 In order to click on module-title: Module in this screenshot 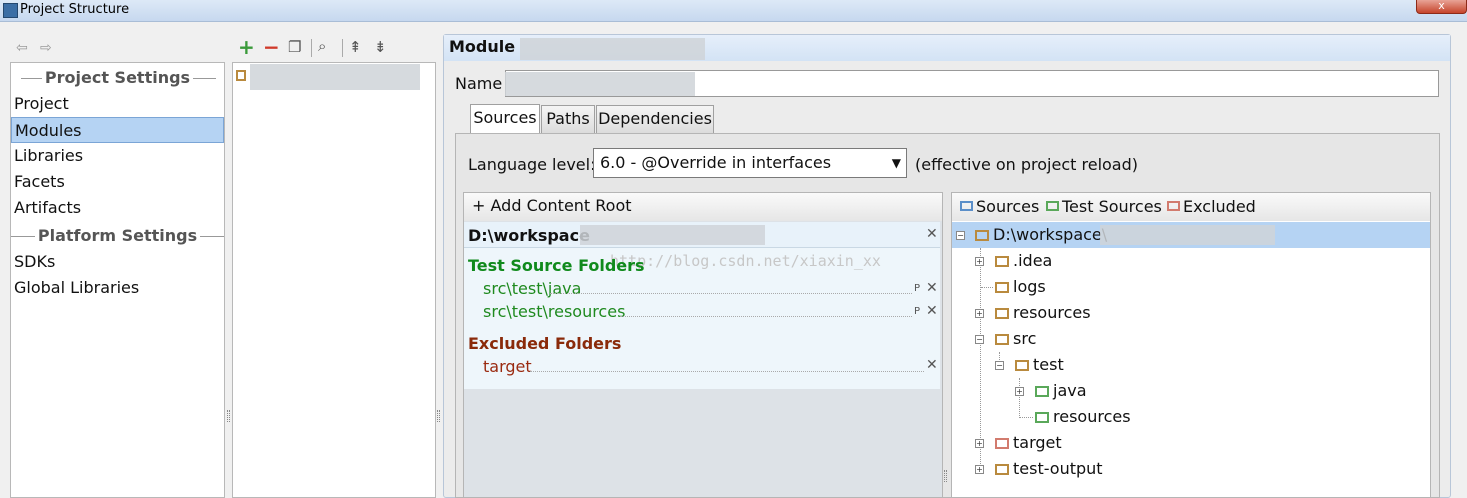, I will do `click(482, 46)`.